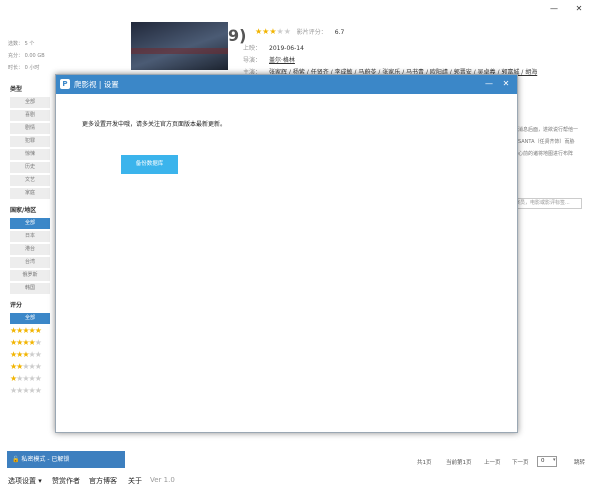  I want to click on rating-filter-3-stars: ★★★★★, so click(31, 354).